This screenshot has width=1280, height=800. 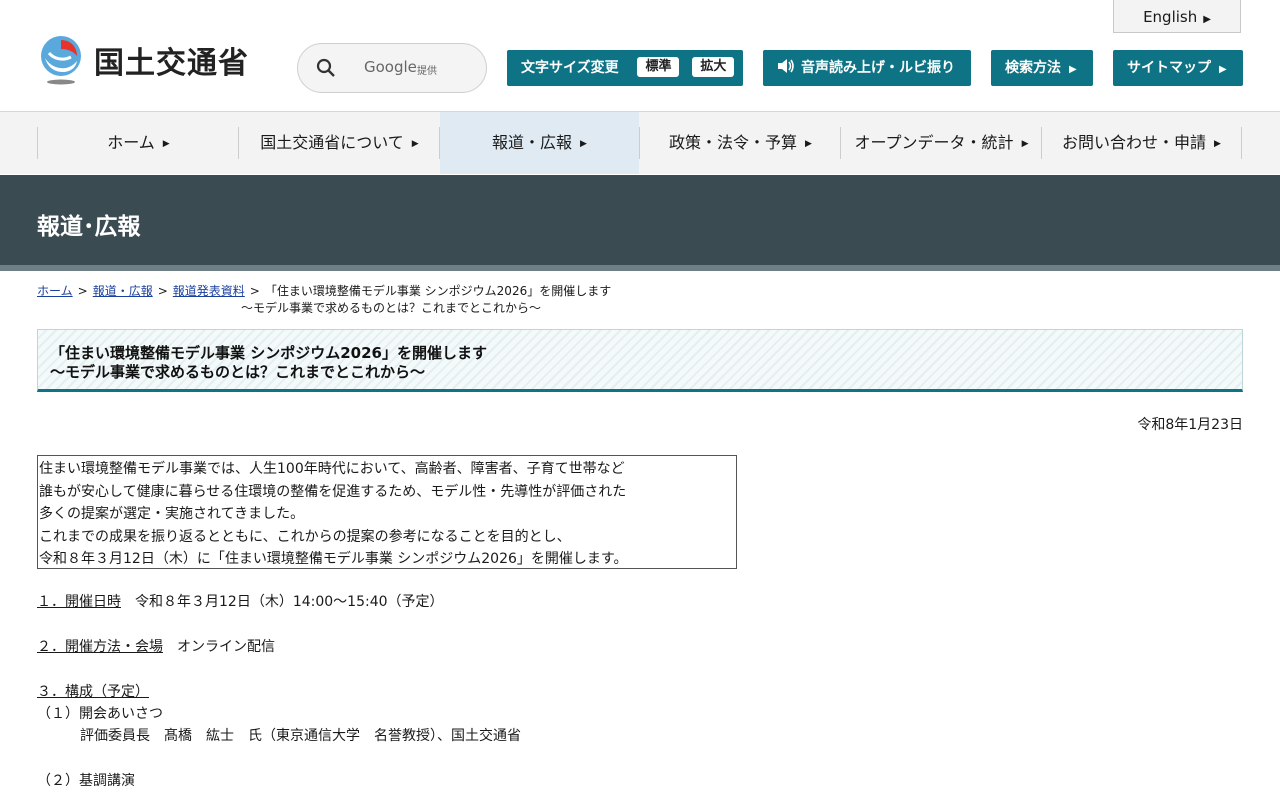 I want to click on section-venue: ２．開催方法・会場 オンライン配信, so click(x=156, y=647).